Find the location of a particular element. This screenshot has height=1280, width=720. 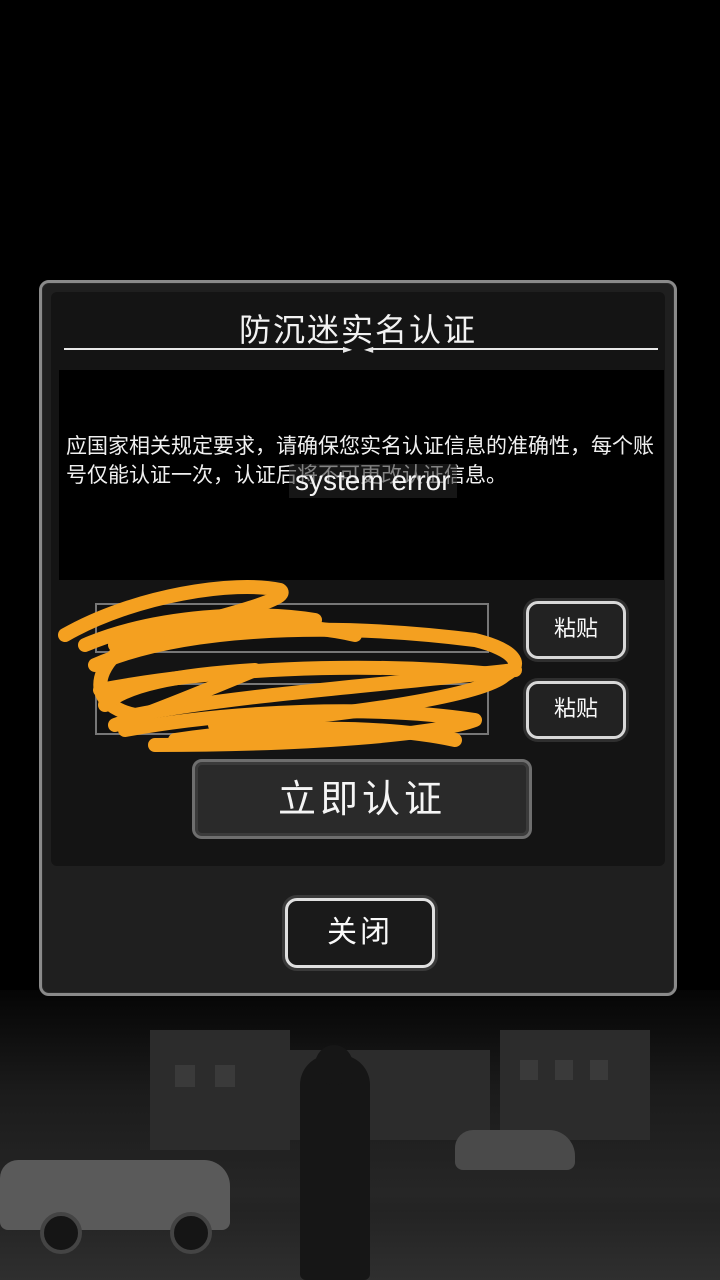

dialog-title: 防沉迷实名认证 is located at coordinates (357, 330).